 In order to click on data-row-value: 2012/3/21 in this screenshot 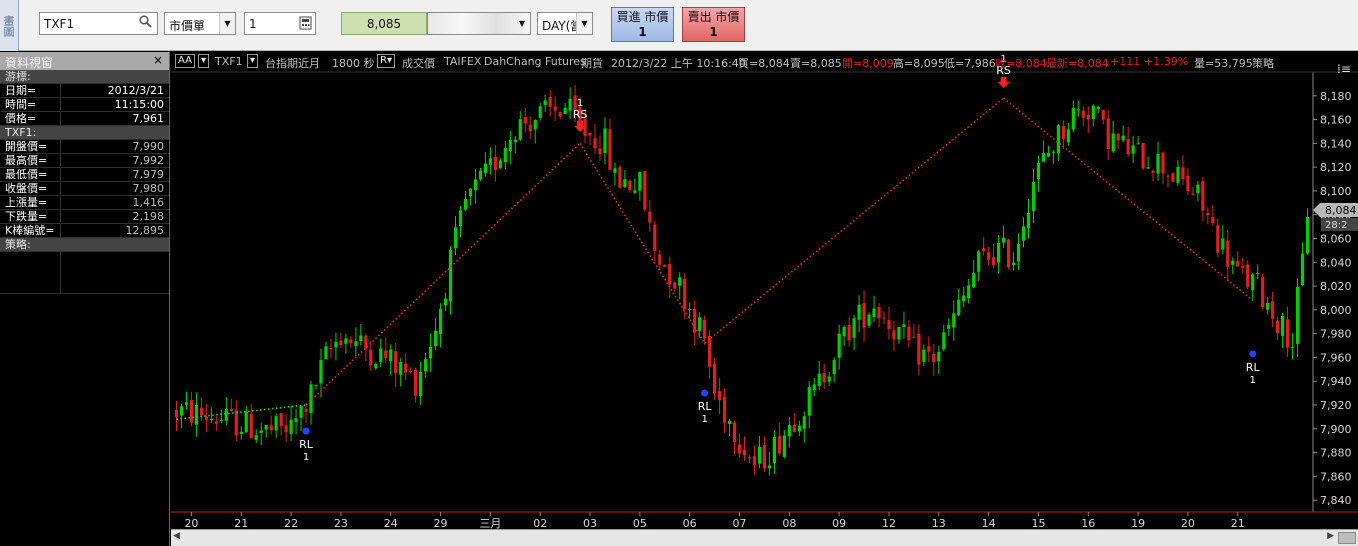, I will do `click(135, 90)`.